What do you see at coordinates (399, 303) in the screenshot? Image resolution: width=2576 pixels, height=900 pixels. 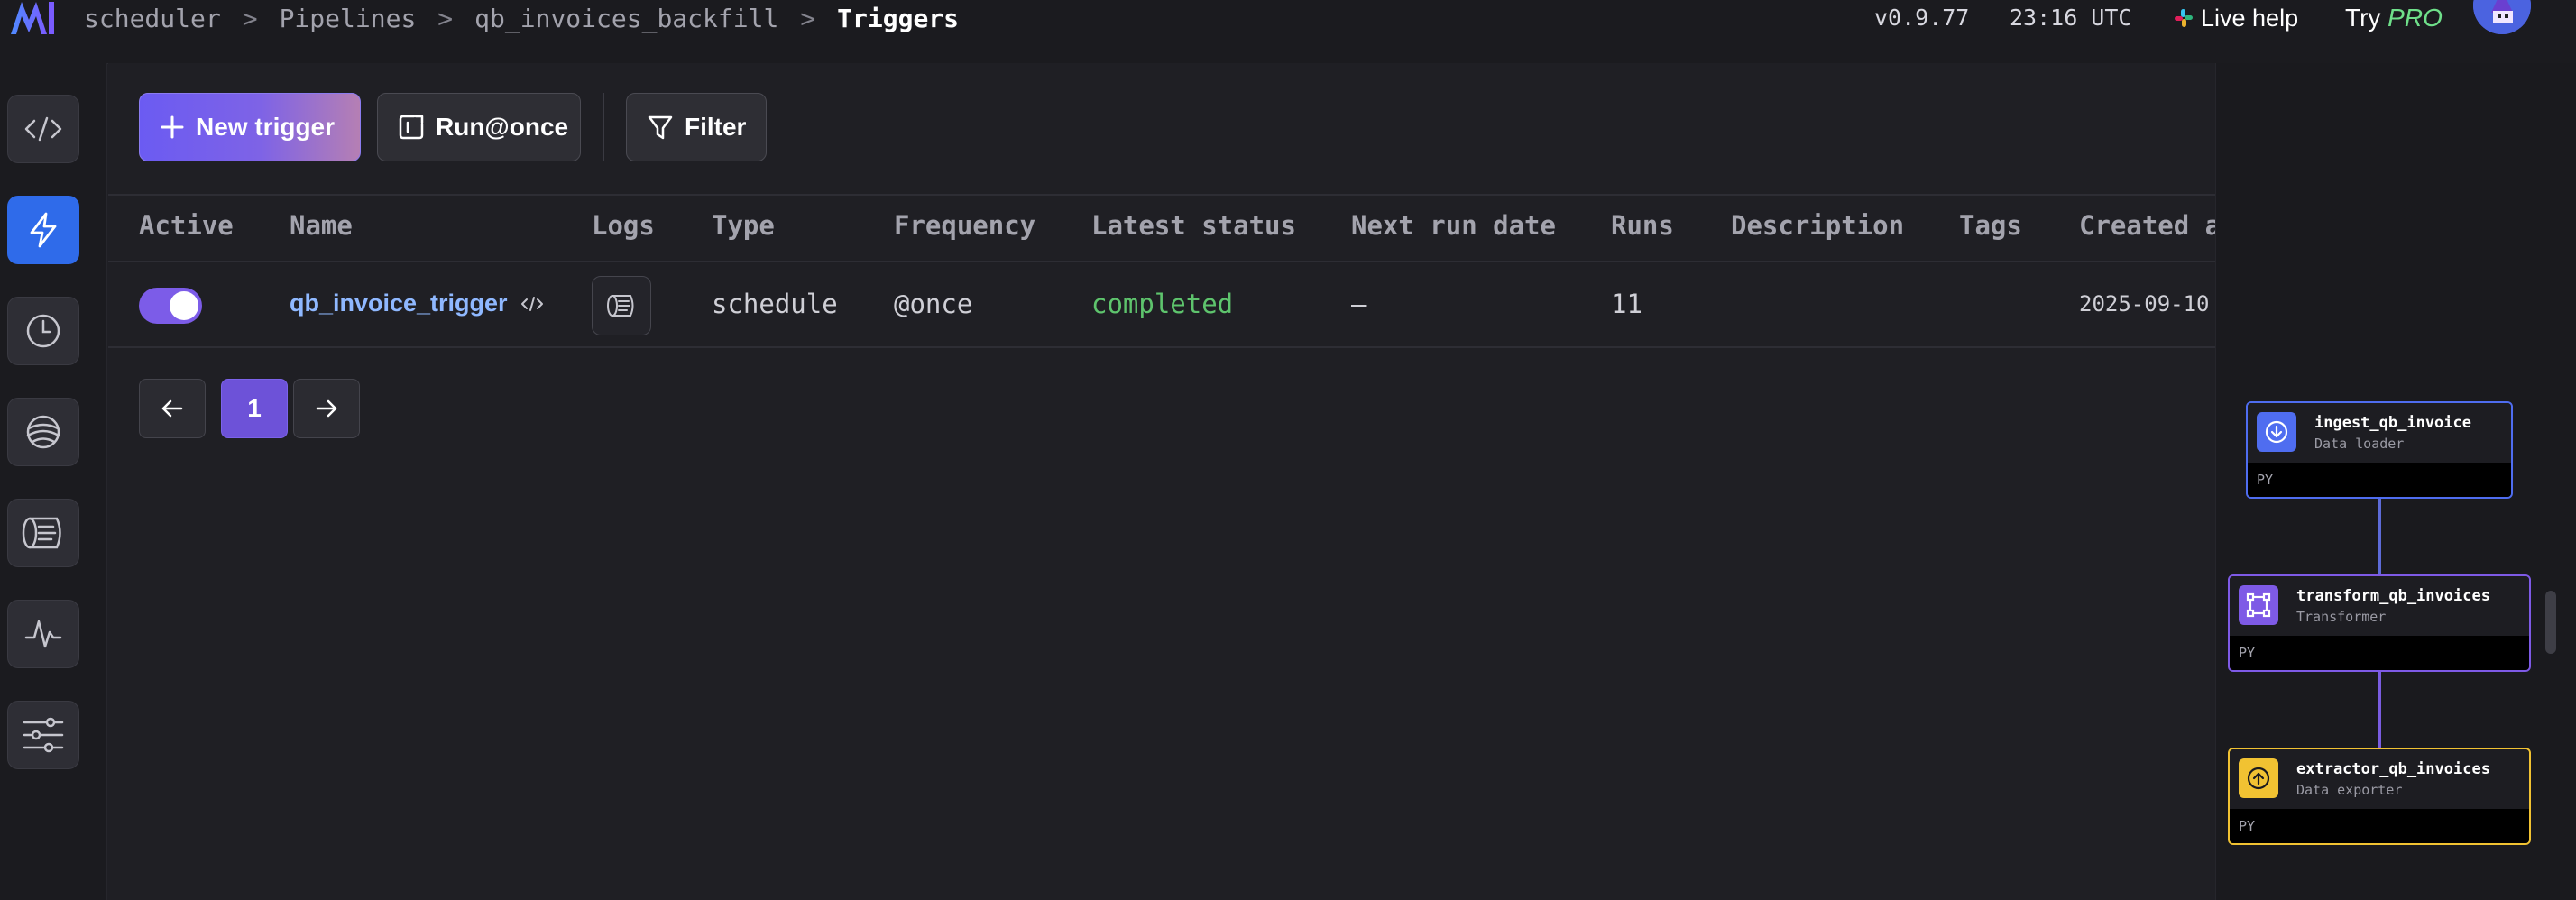 I see `trigger-name: qb_invoice_trigger` at bounding box center [399, 303].